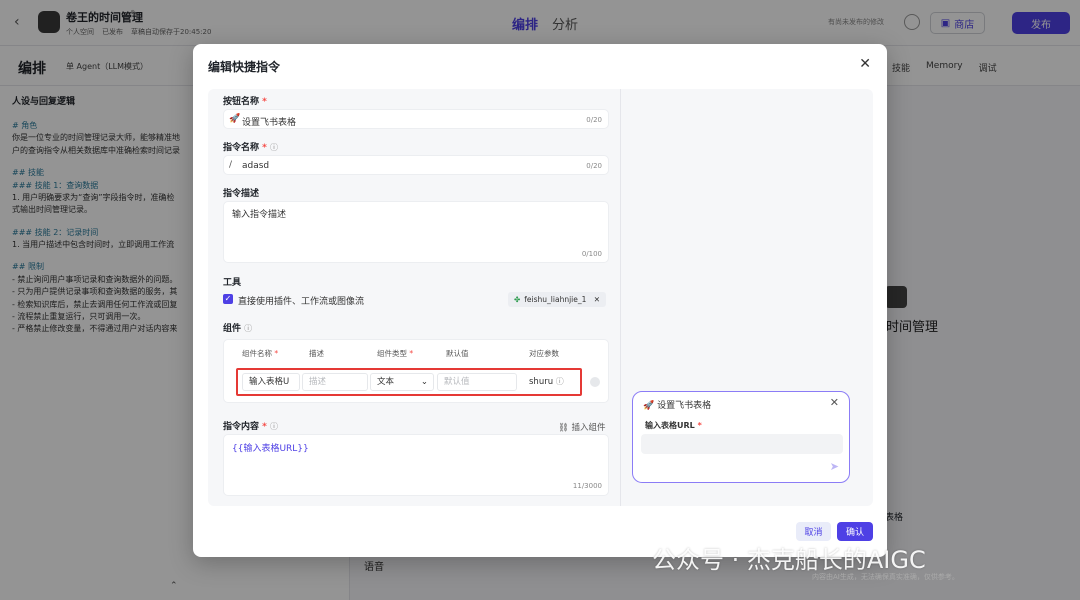 This screenshot has height=600, width=1080. What do you see at coordinates (232, 283) in the screenshot?
I see `tools-label: 工具` at bounding box center [232, 283].